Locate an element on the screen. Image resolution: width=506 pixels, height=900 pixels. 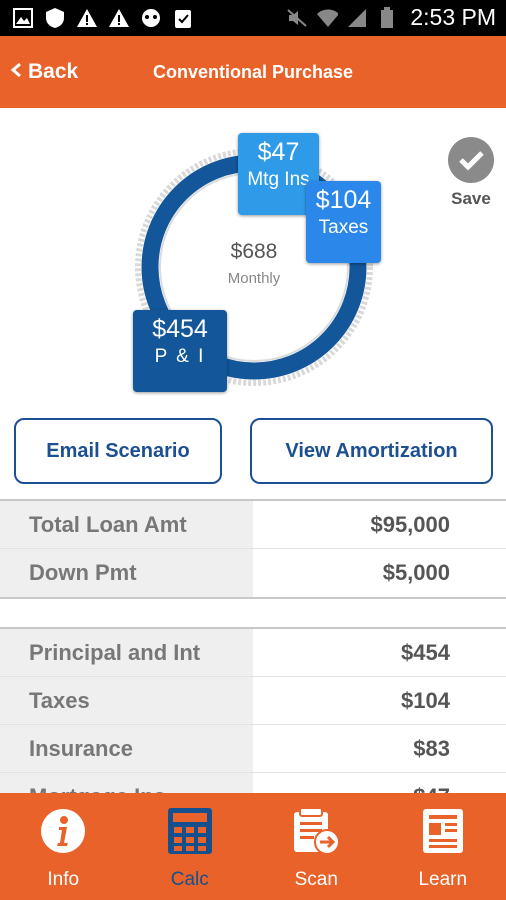
checkmark-icon is located at coordinates (471, 160).